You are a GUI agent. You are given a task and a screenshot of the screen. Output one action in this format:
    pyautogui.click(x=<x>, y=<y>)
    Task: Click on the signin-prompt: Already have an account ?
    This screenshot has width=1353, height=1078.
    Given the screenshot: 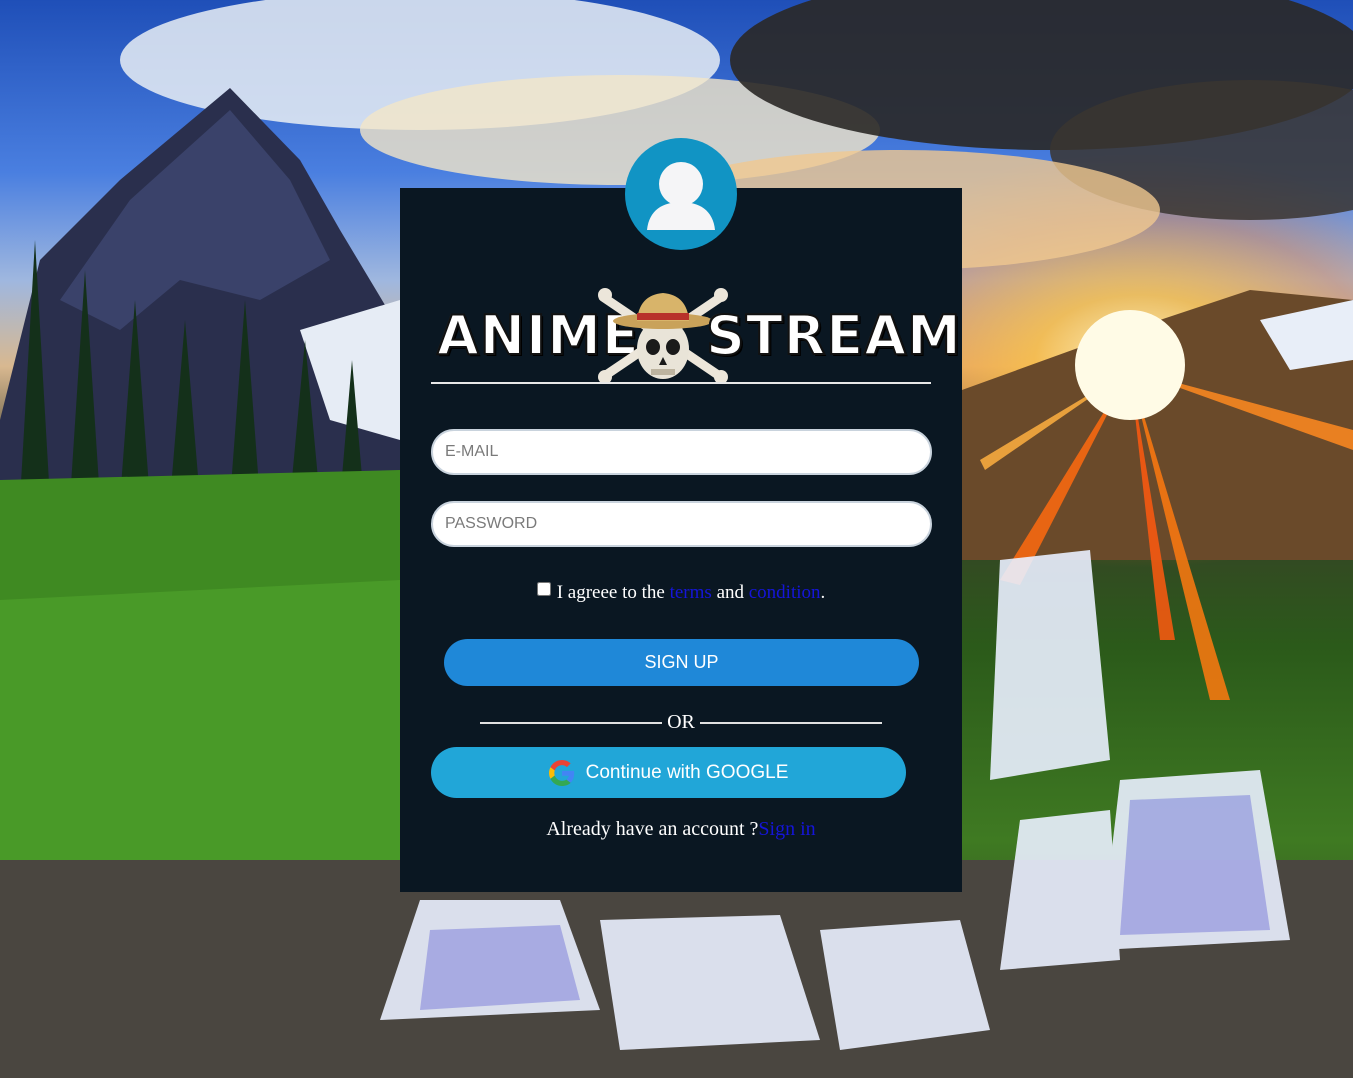 What is the action you would take?
    pyautogui.click(x=652, y=829)
    